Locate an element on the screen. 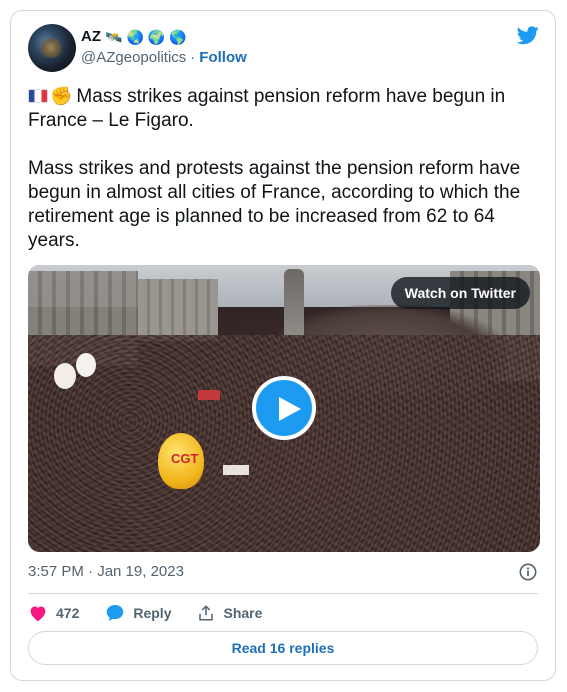  share-label: Share is located at coordinates (243, 612).